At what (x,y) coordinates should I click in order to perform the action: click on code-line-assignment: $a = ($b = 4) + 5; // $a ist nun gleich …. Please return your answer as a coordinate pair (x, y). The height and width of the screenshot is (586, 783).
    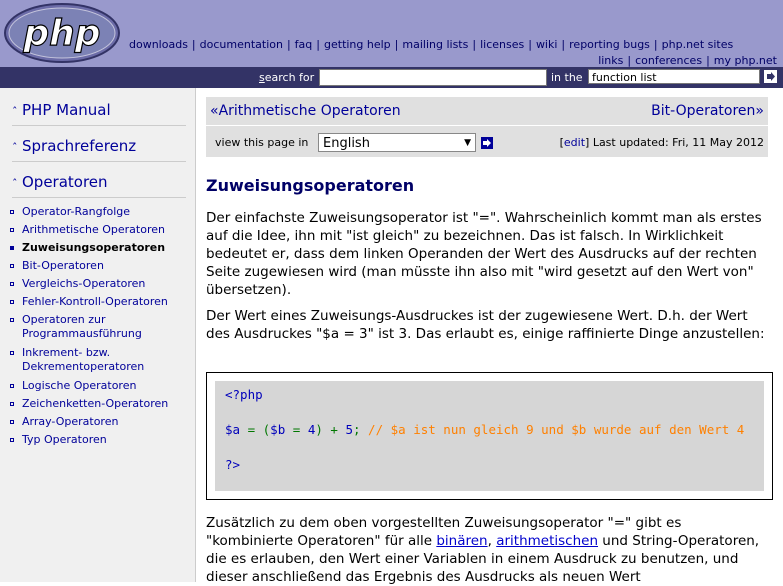
    Looking at the image, I should click on (485, 429).